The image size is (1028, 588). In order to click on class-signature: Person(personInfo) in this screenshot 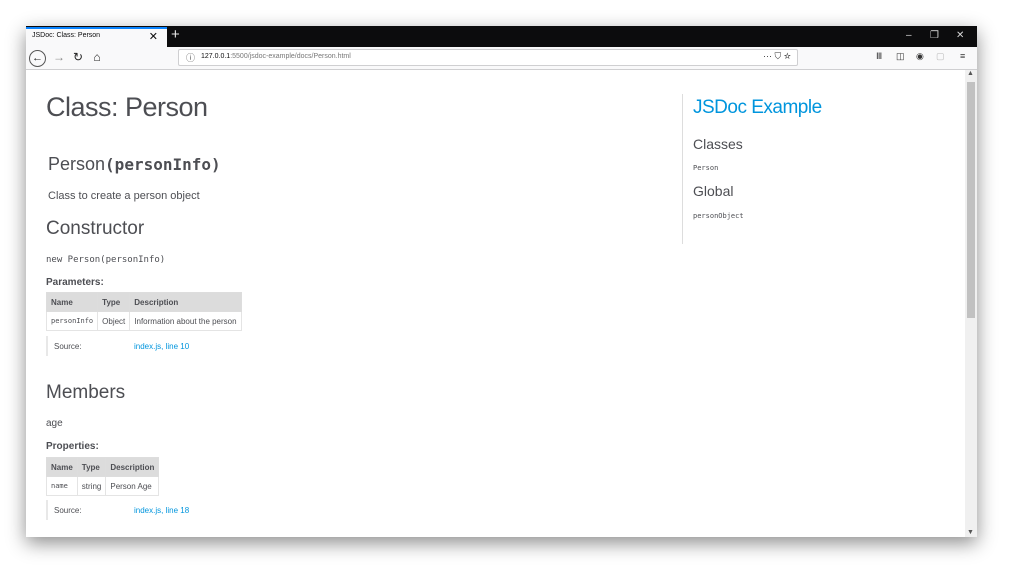, I will do `click(134, 164)`.